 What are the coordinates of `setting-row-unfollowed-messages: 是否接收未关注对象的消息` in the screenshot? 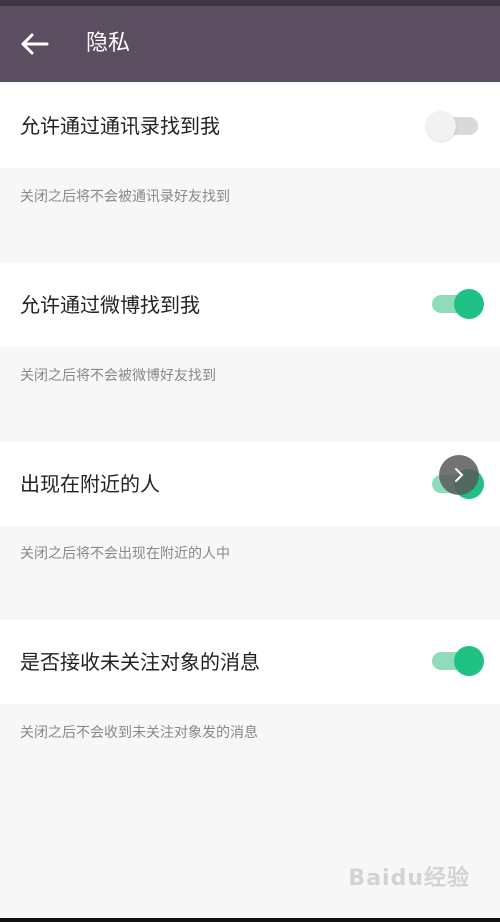 It's located at (250, 662).